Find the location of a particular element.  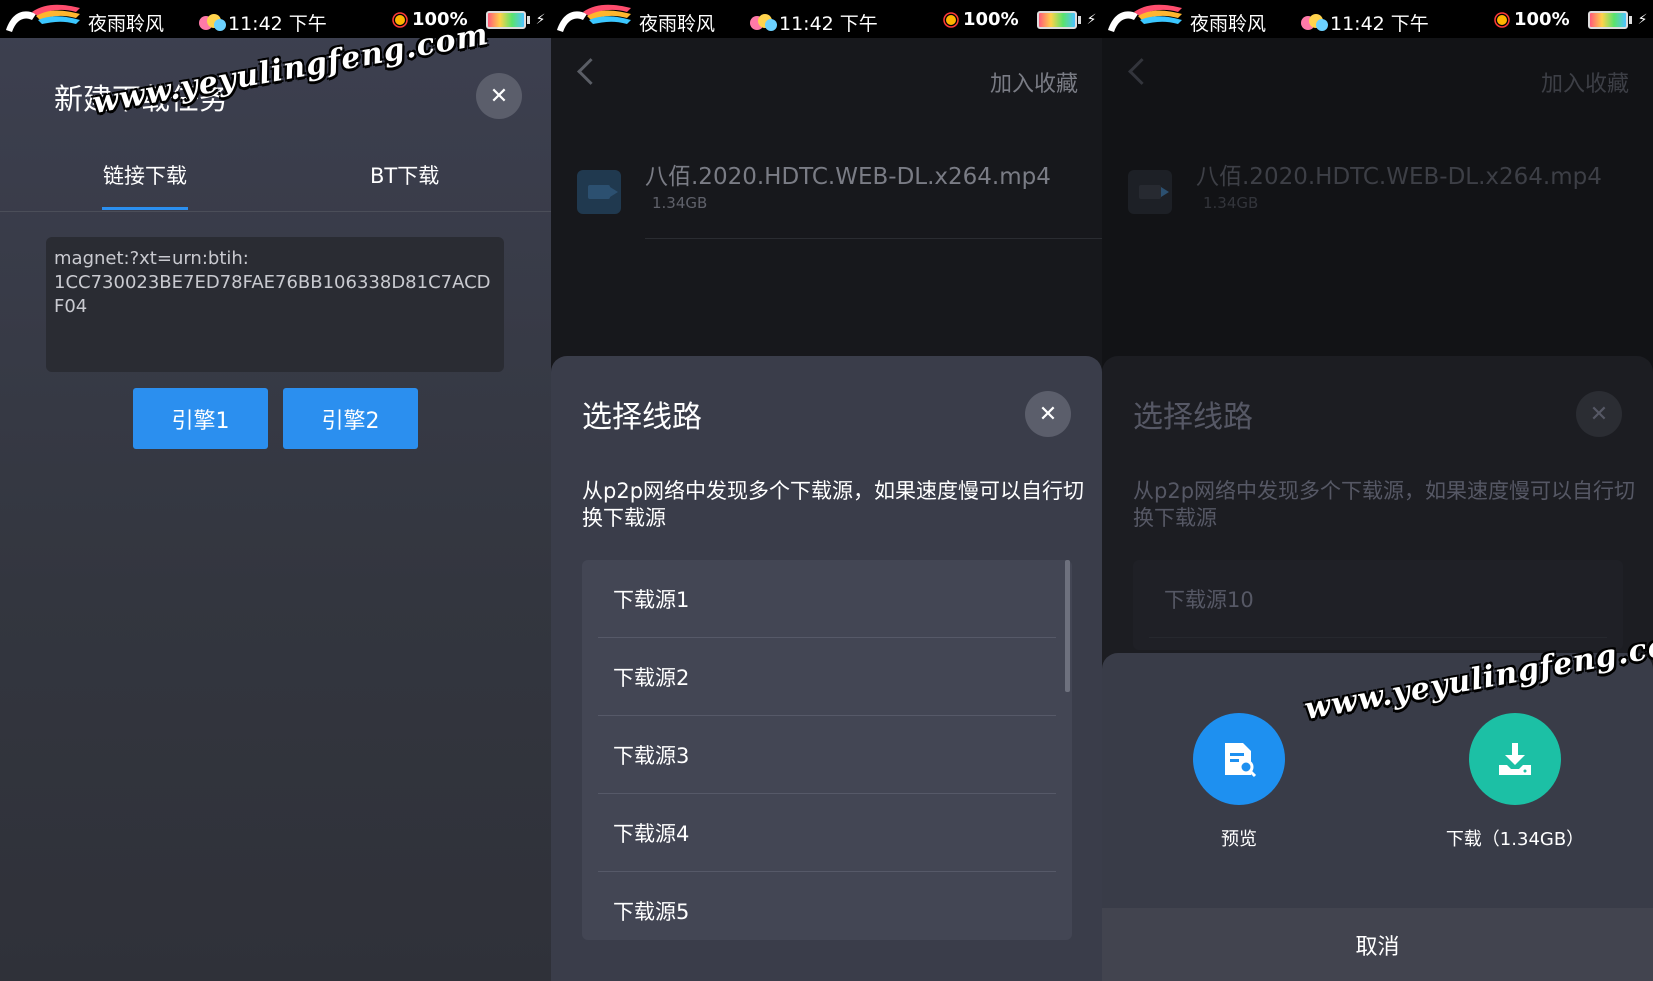

preview-button is located at coordinates (1239, 759).